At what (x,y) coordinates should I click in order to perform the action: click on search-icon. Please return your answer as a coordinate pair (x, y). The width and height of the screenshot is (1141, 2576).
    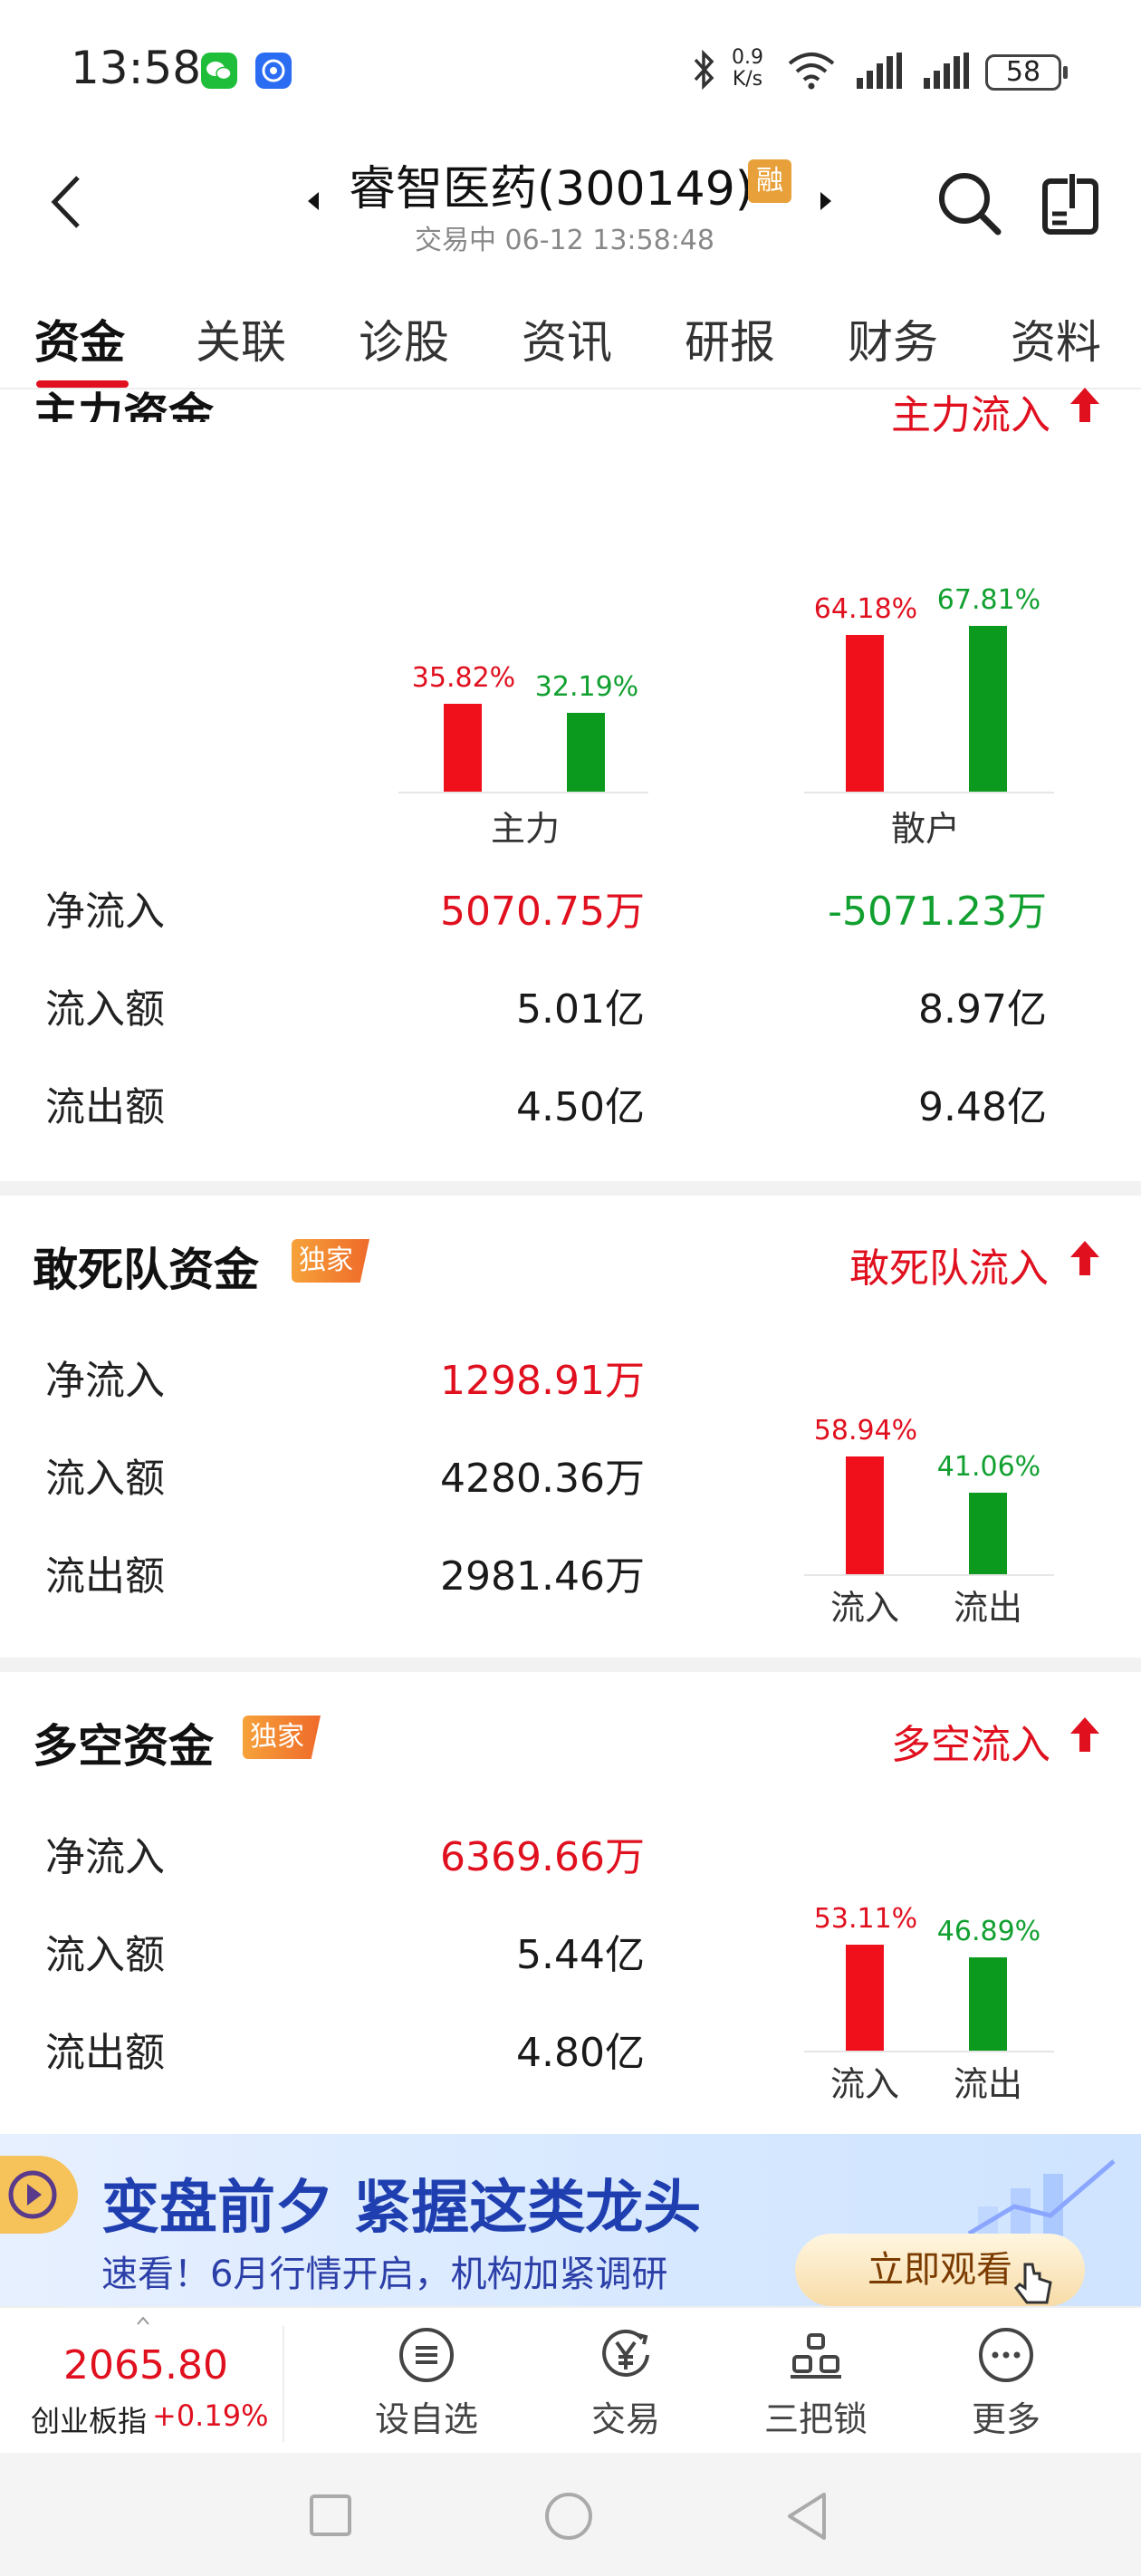
    Looking at the image, I should click on (969, 202).